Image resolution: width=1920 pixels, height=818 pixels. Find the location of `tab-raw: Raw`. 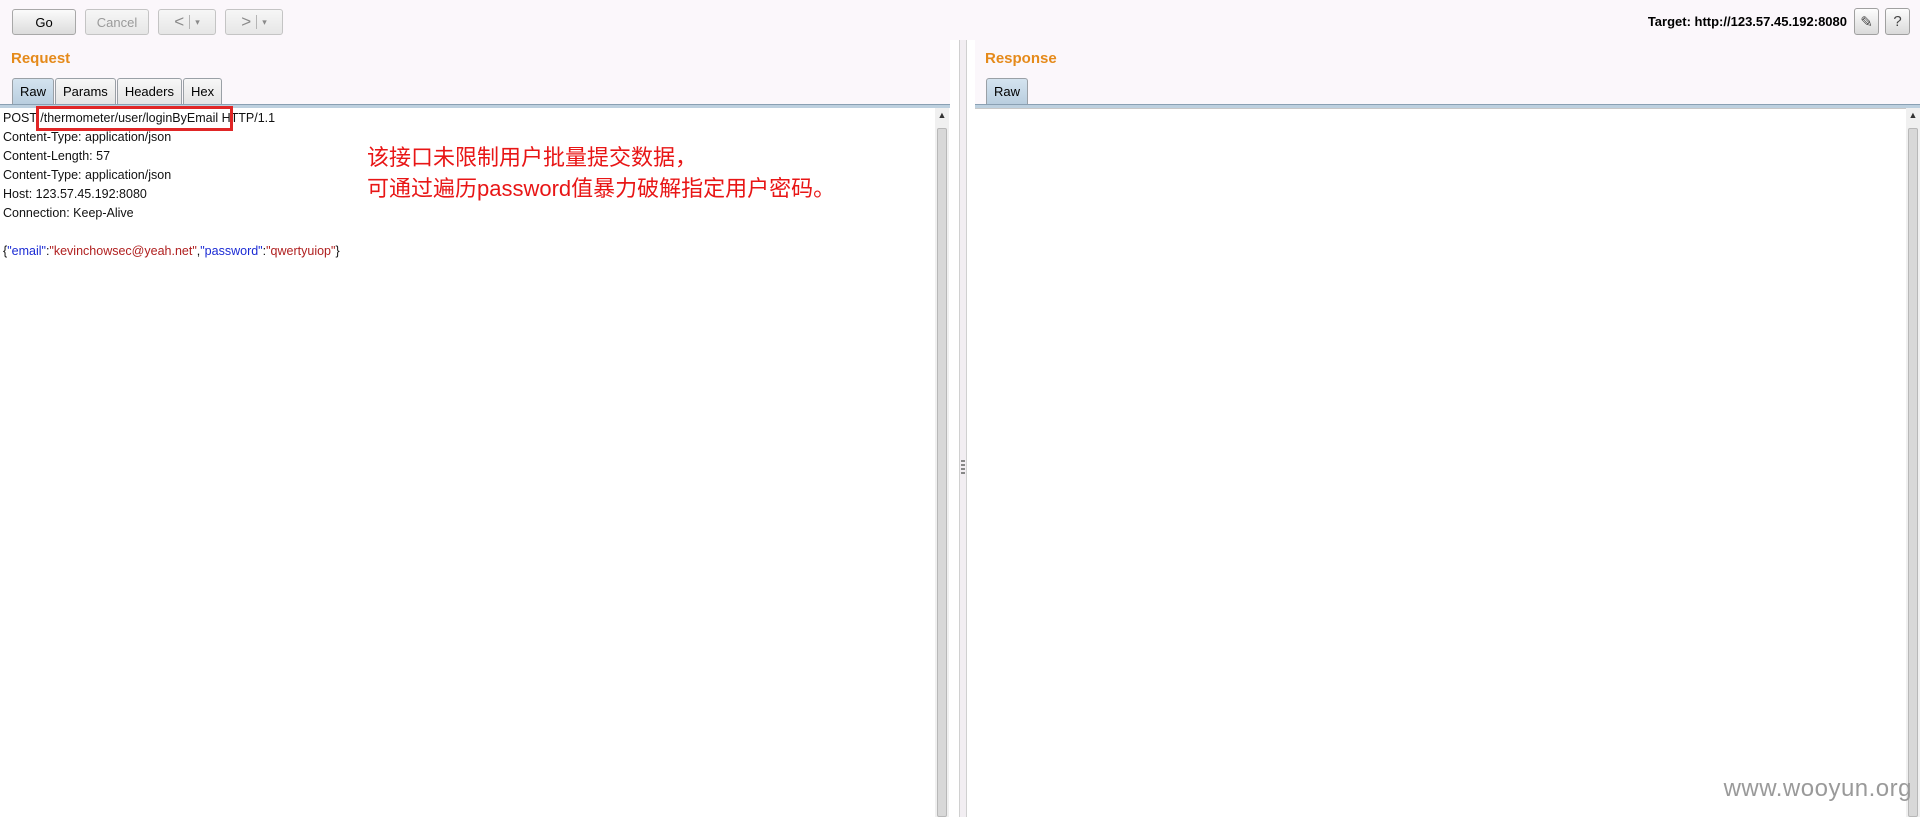

tab-raw: Raw is located at coordinates (33, 91).